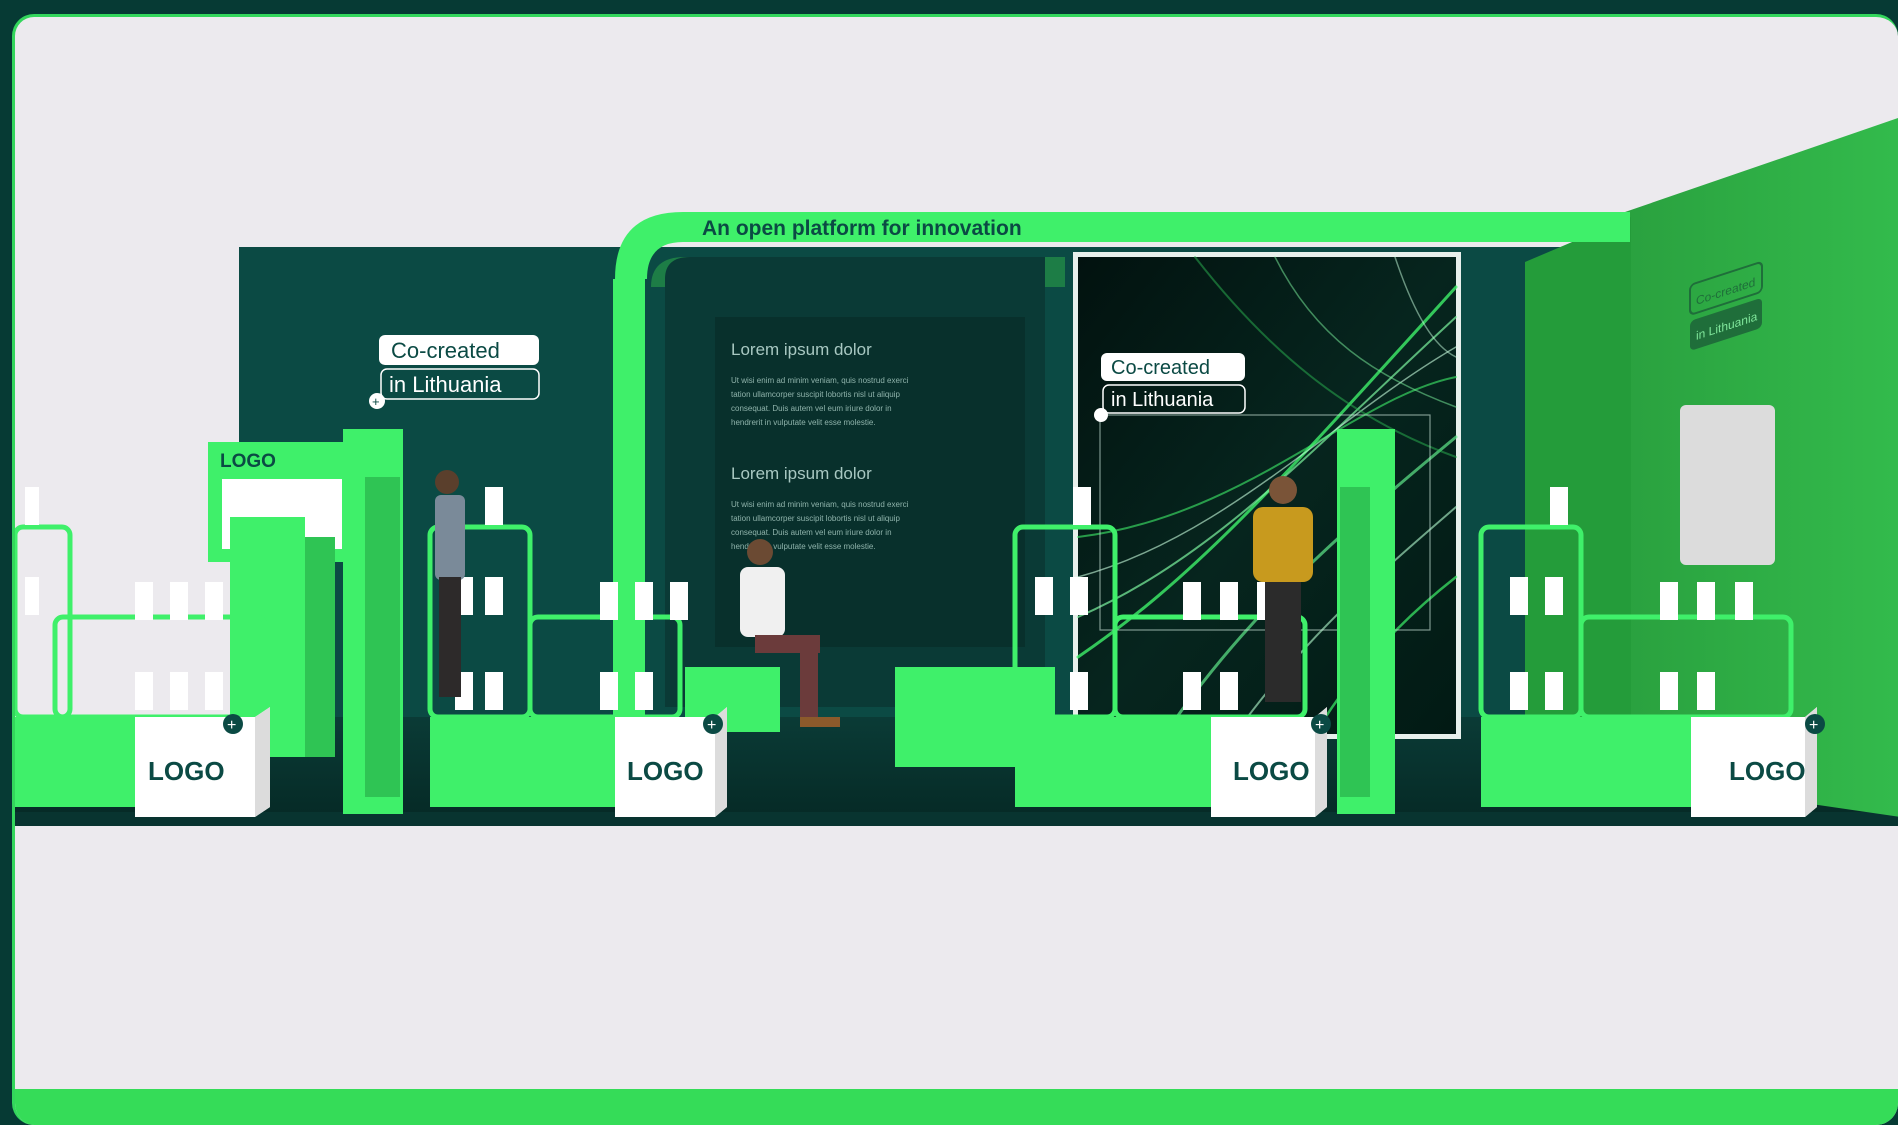 The image size is (1898, 1125). What do you see at coordinates (275, 599) in the screenshot?
I see `logo-tower: LOGO` at bounding box center [275, 599].